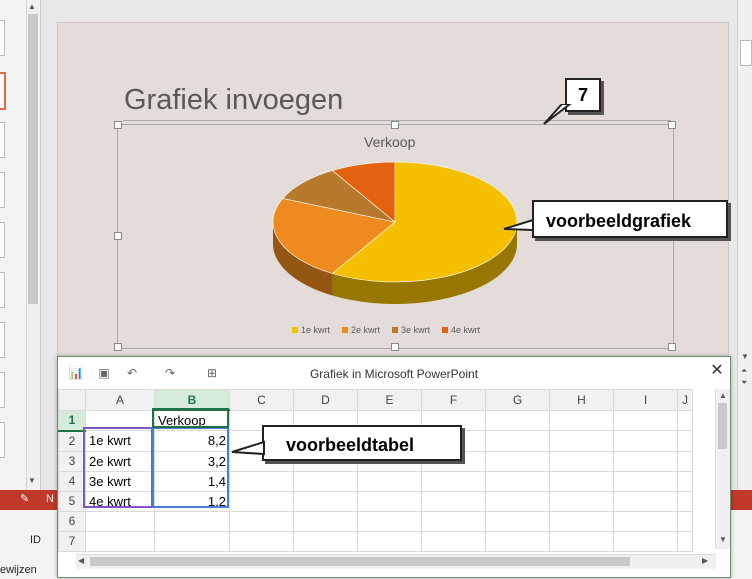 Image resolution: width=752 pixels, height=579 pixels. I want to click on column-header-j: J, so click(685, 400).